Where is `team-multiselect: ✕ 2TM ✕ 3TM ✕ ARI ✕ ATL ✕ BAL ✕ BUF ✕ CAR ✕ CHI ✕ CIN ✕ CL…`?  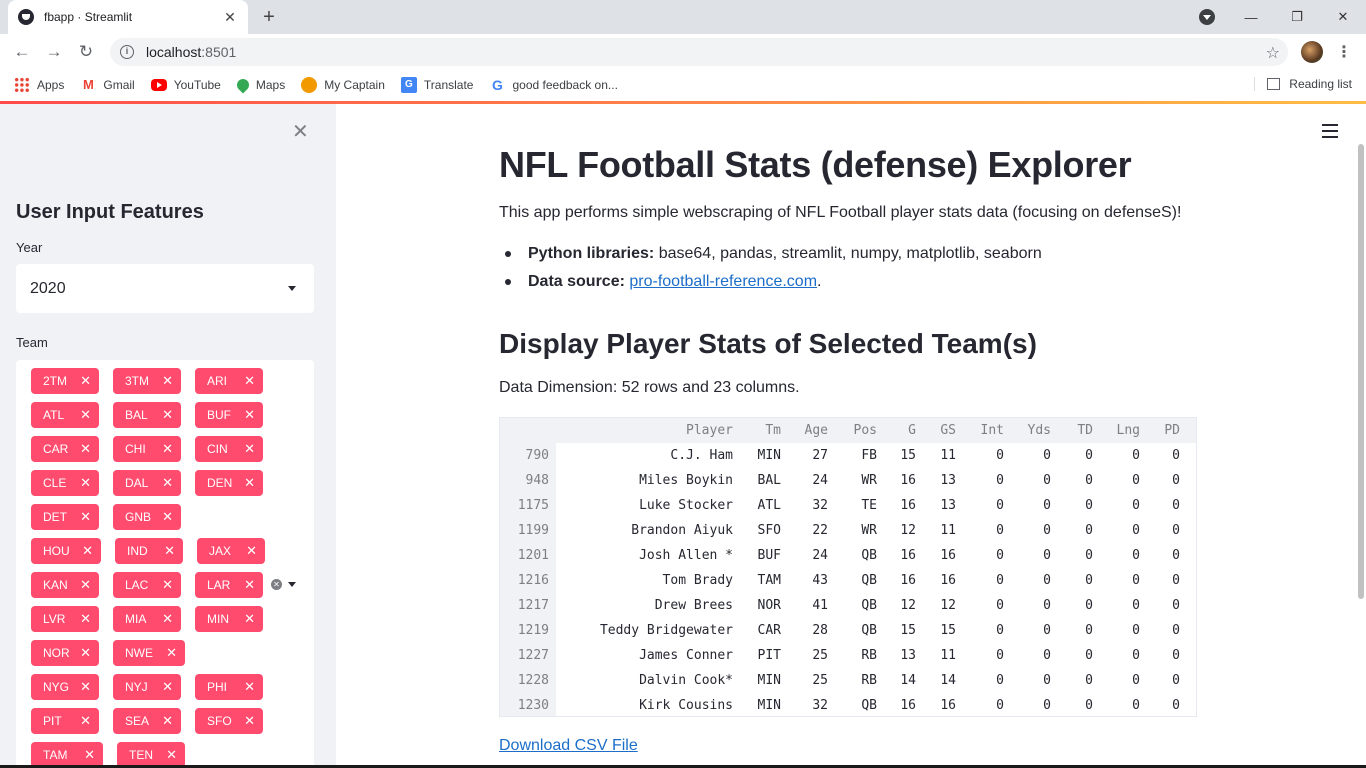 team-multiselect: ✕ 2TM ✕ 3TM ✕ ARI ✕ ATL ✕ BAL ✕ BUF ✕ CAR ✕ CHI ✕ CIN ✕ CL… is located at coordinates (165, 564).